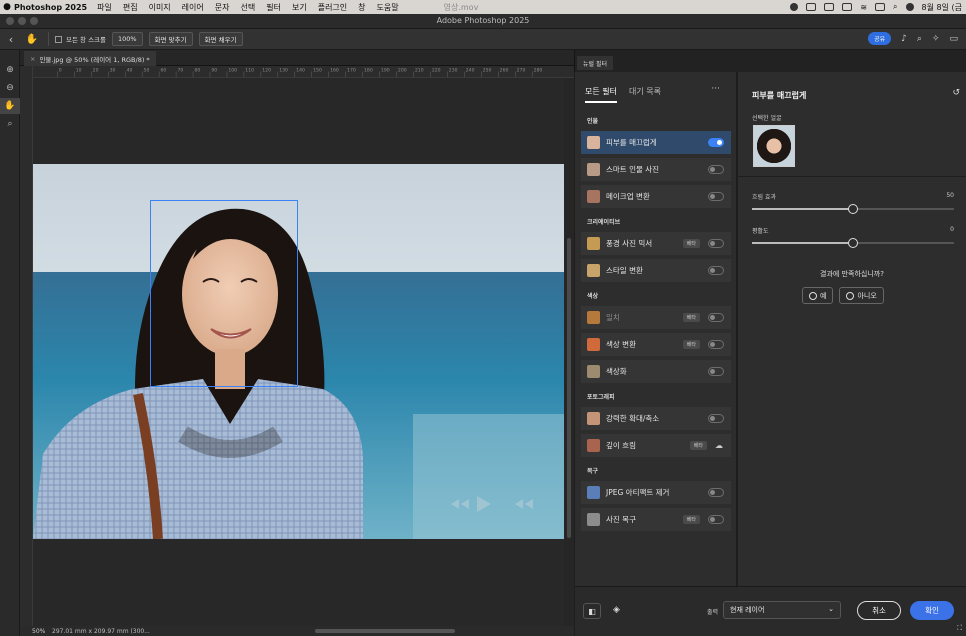 The height and width of the screenshot is (636, 966). Describe the element at coordinates (774, 146) in the screenshot. I see `selected-face-thumbnail` at that location.